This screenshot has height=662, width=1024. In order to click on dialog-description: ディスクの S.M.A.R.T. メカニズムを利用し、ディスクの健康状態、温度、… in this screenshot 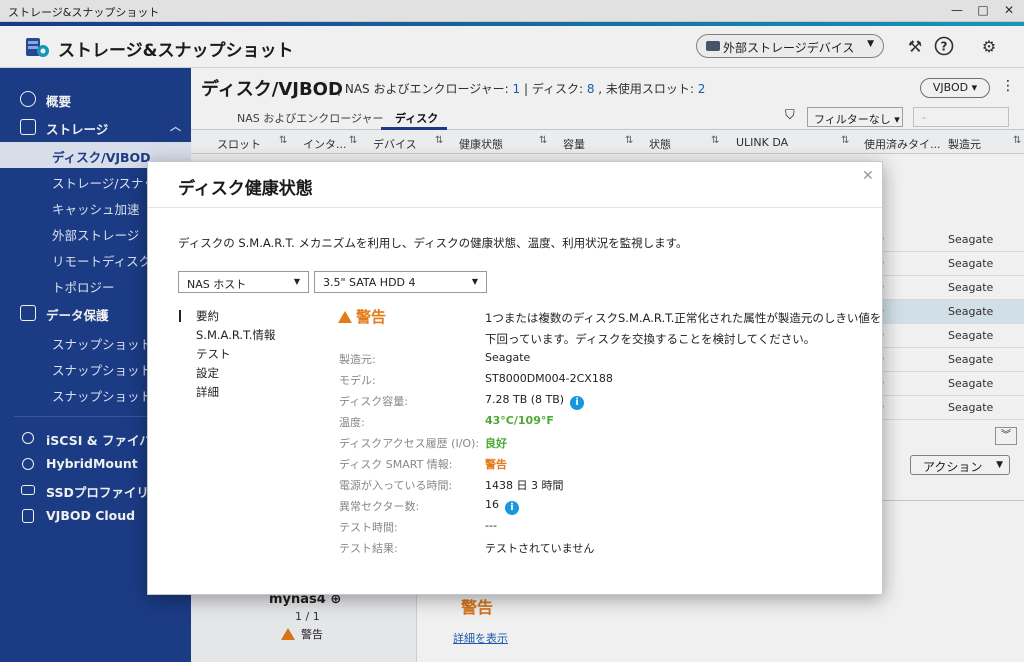, I will do `click(433, 243)`.